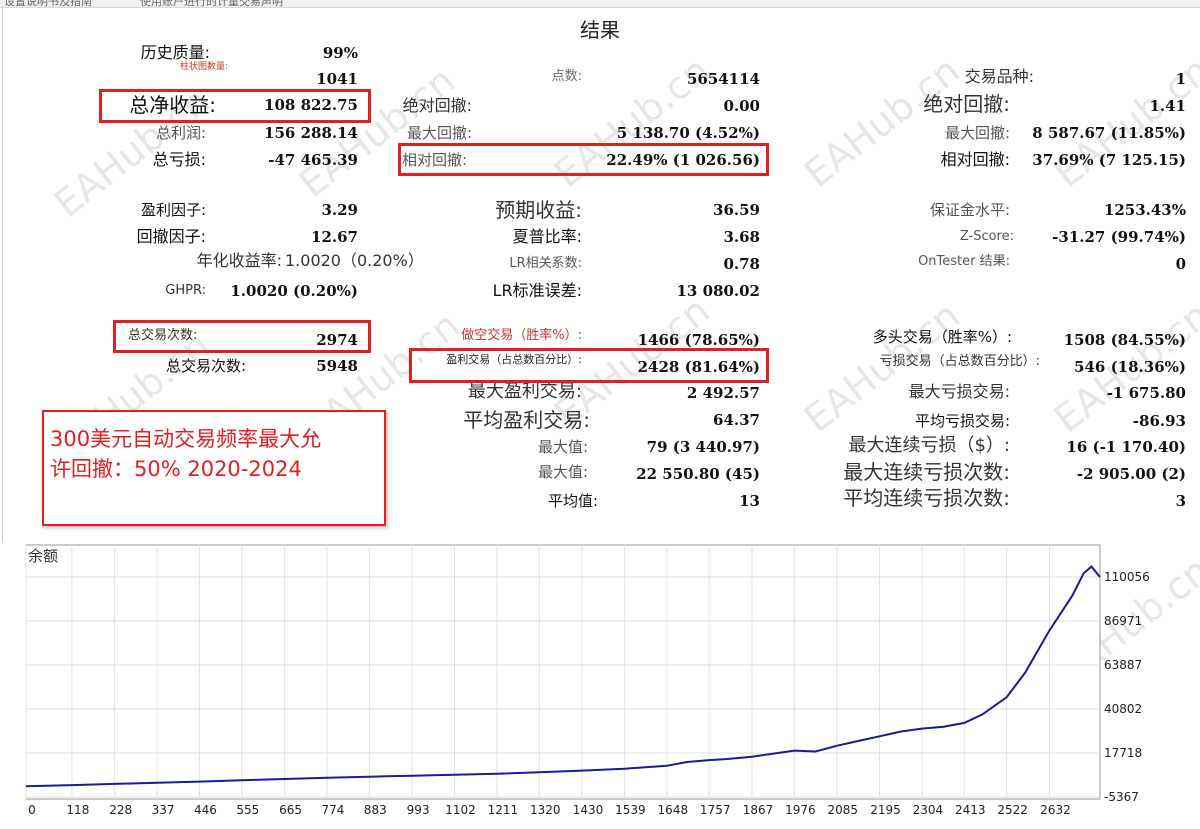 Image resolution: width=1200 pixels, height=829 pixels. What do you see at coordinates (1144, 210) in the screenshot?
I see `margin-level-value: 1253.43%` at bounding box center [1144, 210].